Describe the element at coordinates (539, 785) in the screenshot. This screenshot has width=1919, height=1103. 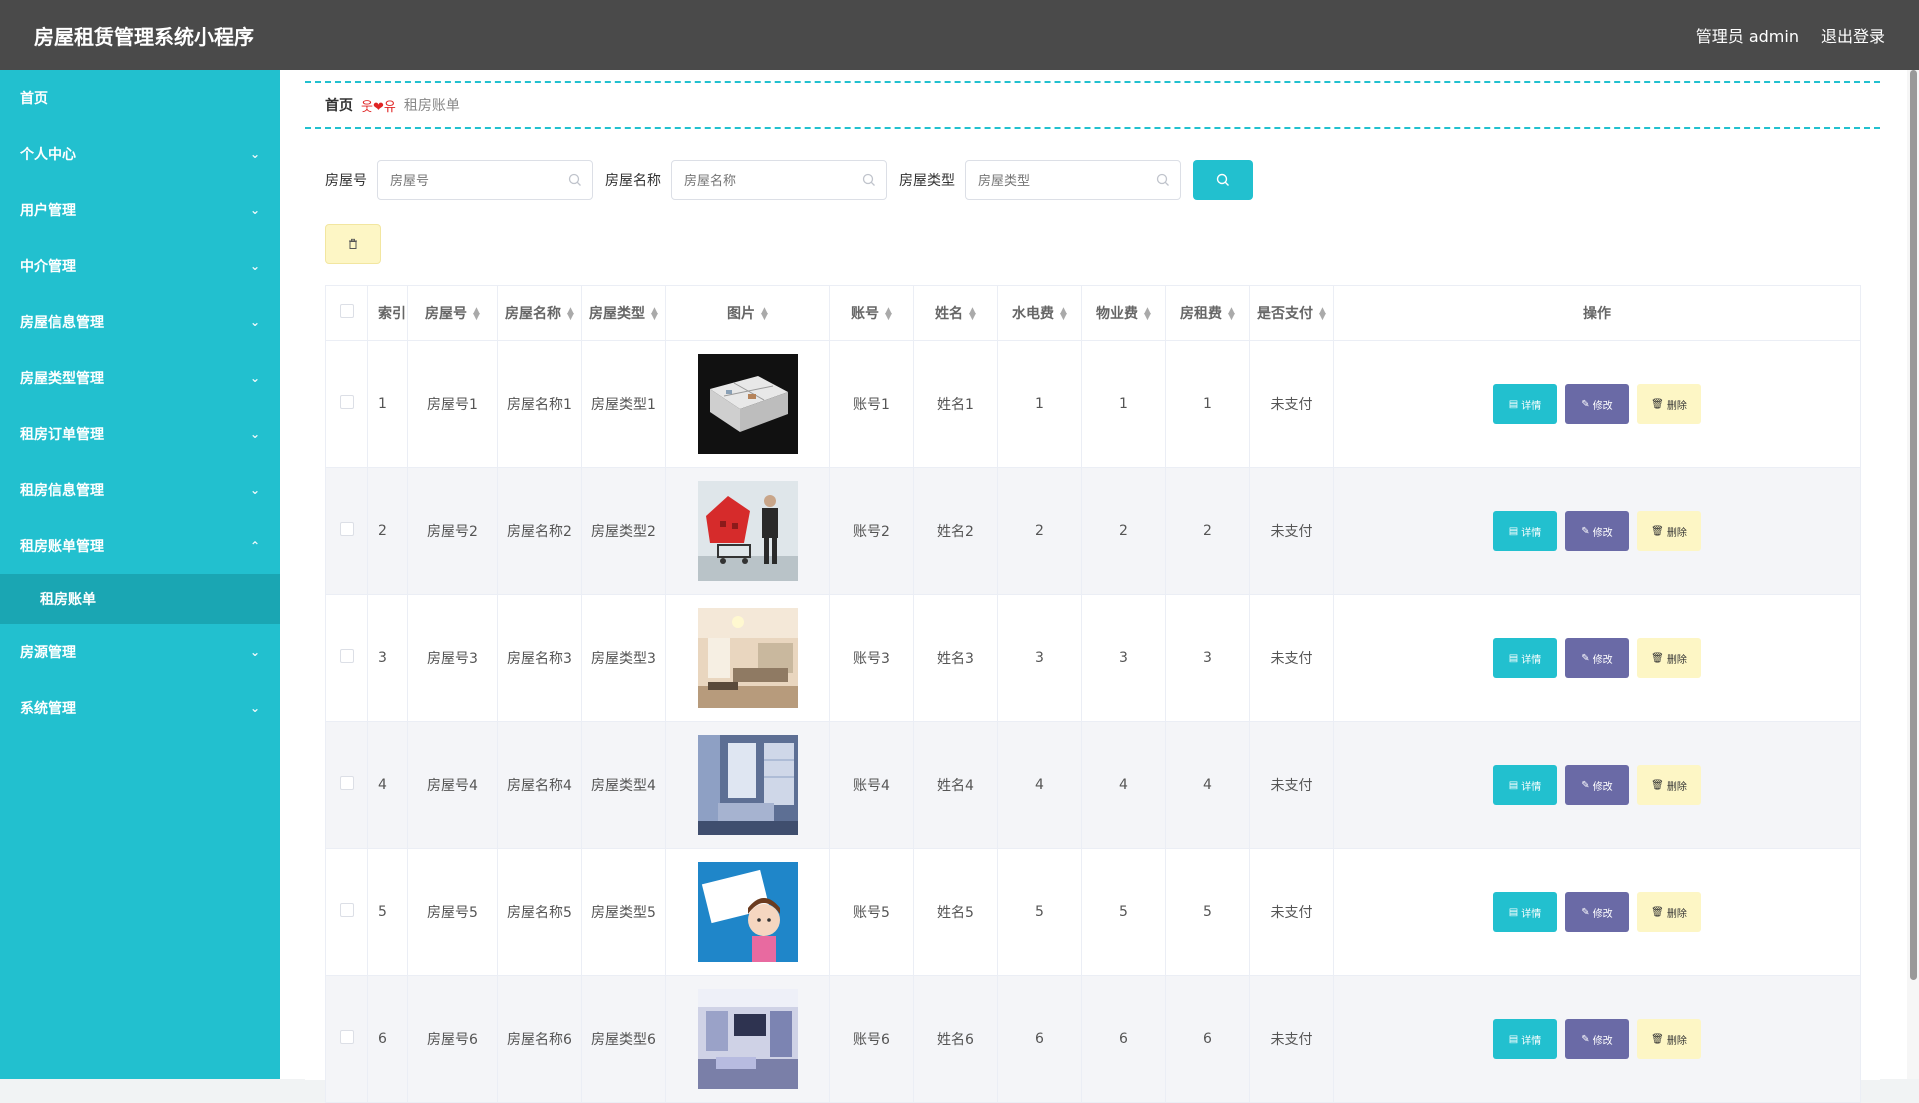
I see `cell-house-name: 房屋名称4` at that location.